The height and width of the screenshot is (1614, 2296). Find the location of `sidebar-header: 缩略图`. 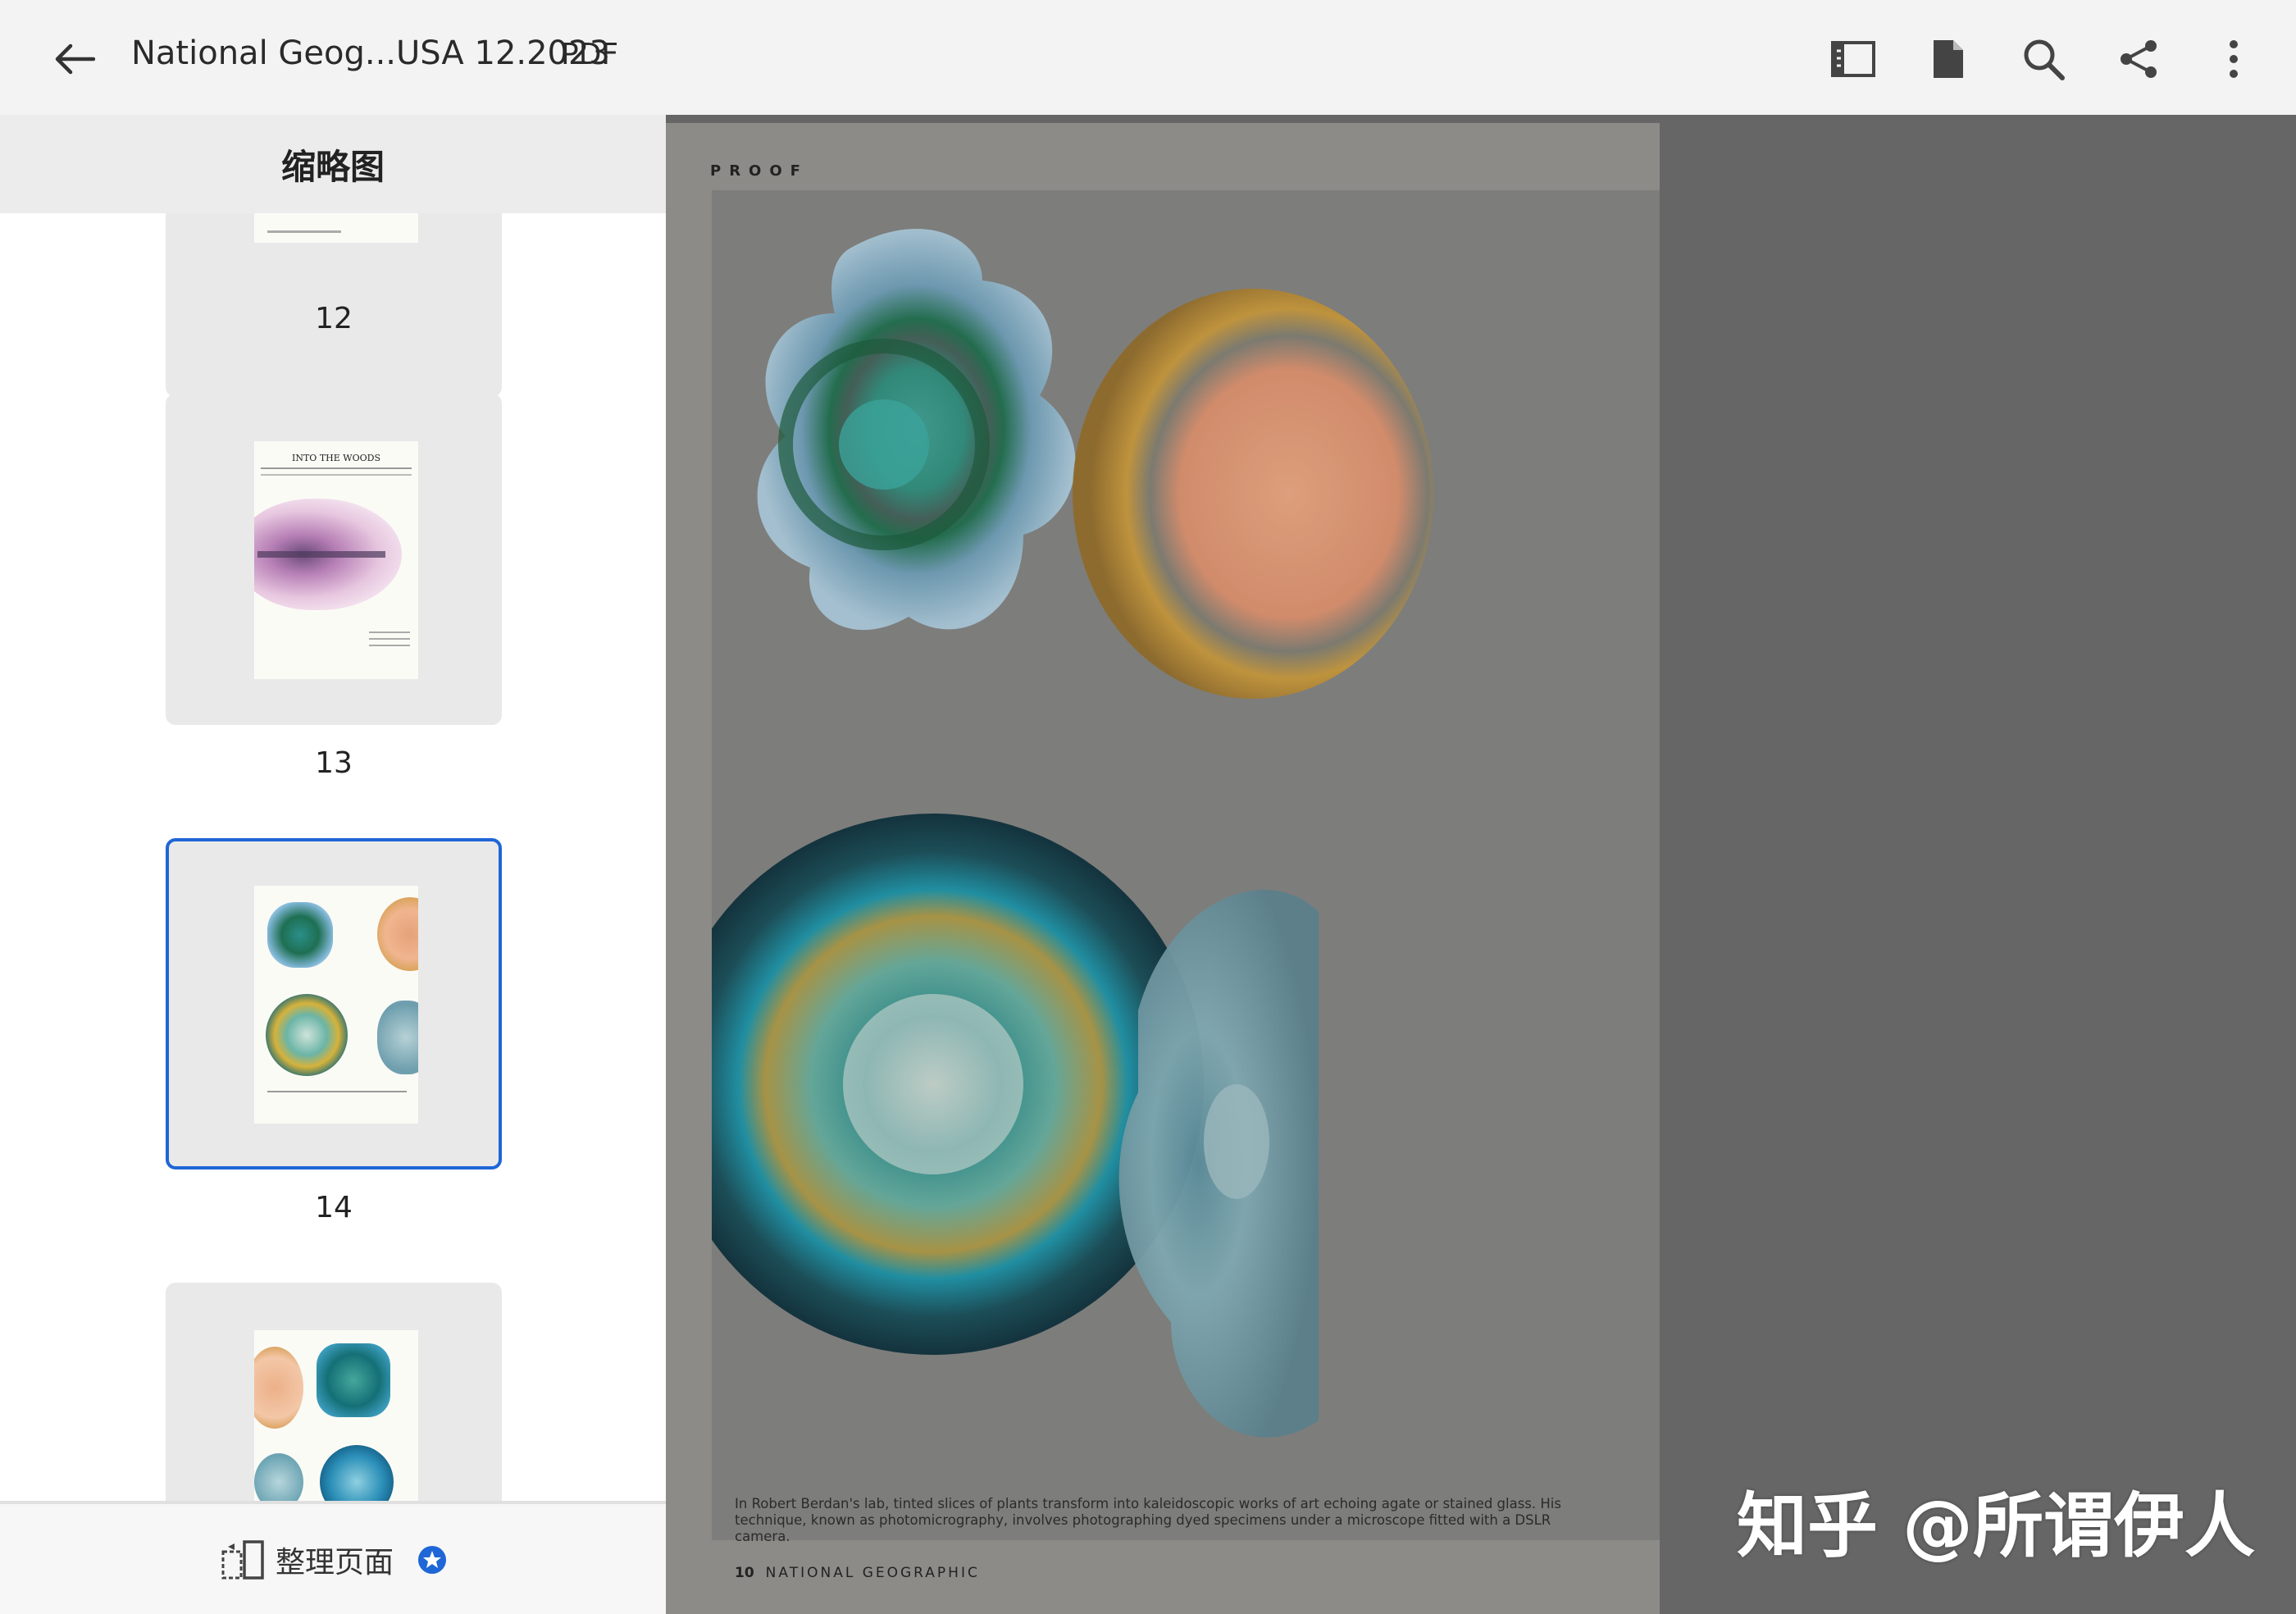

sidebar-header: 缩略图 is located at coordinates (333, 164).